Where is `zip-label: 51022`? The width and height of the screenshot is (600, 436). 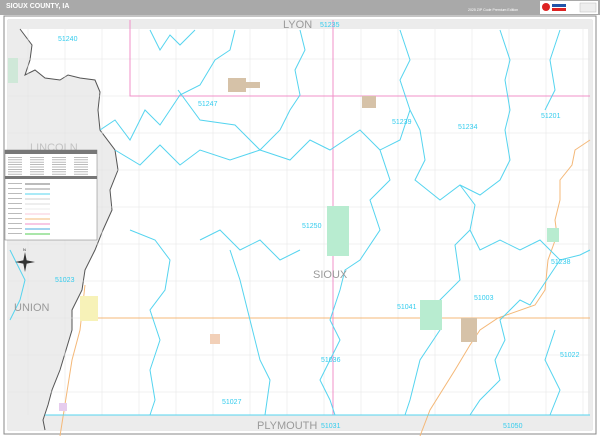 zip-label: 51022 is located at coordinates (570, 355).